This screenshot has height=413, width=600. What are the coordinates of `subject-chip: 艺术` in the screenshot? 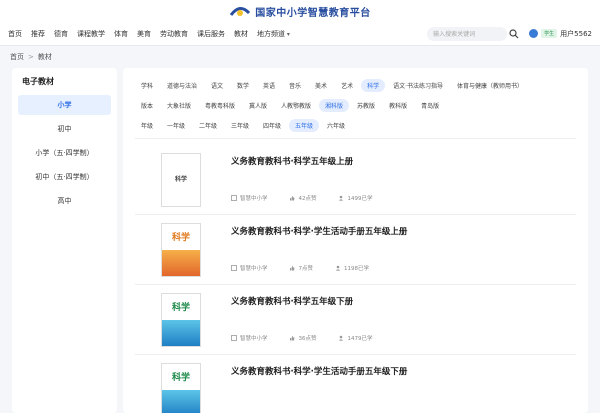 It's located at (347, 85).